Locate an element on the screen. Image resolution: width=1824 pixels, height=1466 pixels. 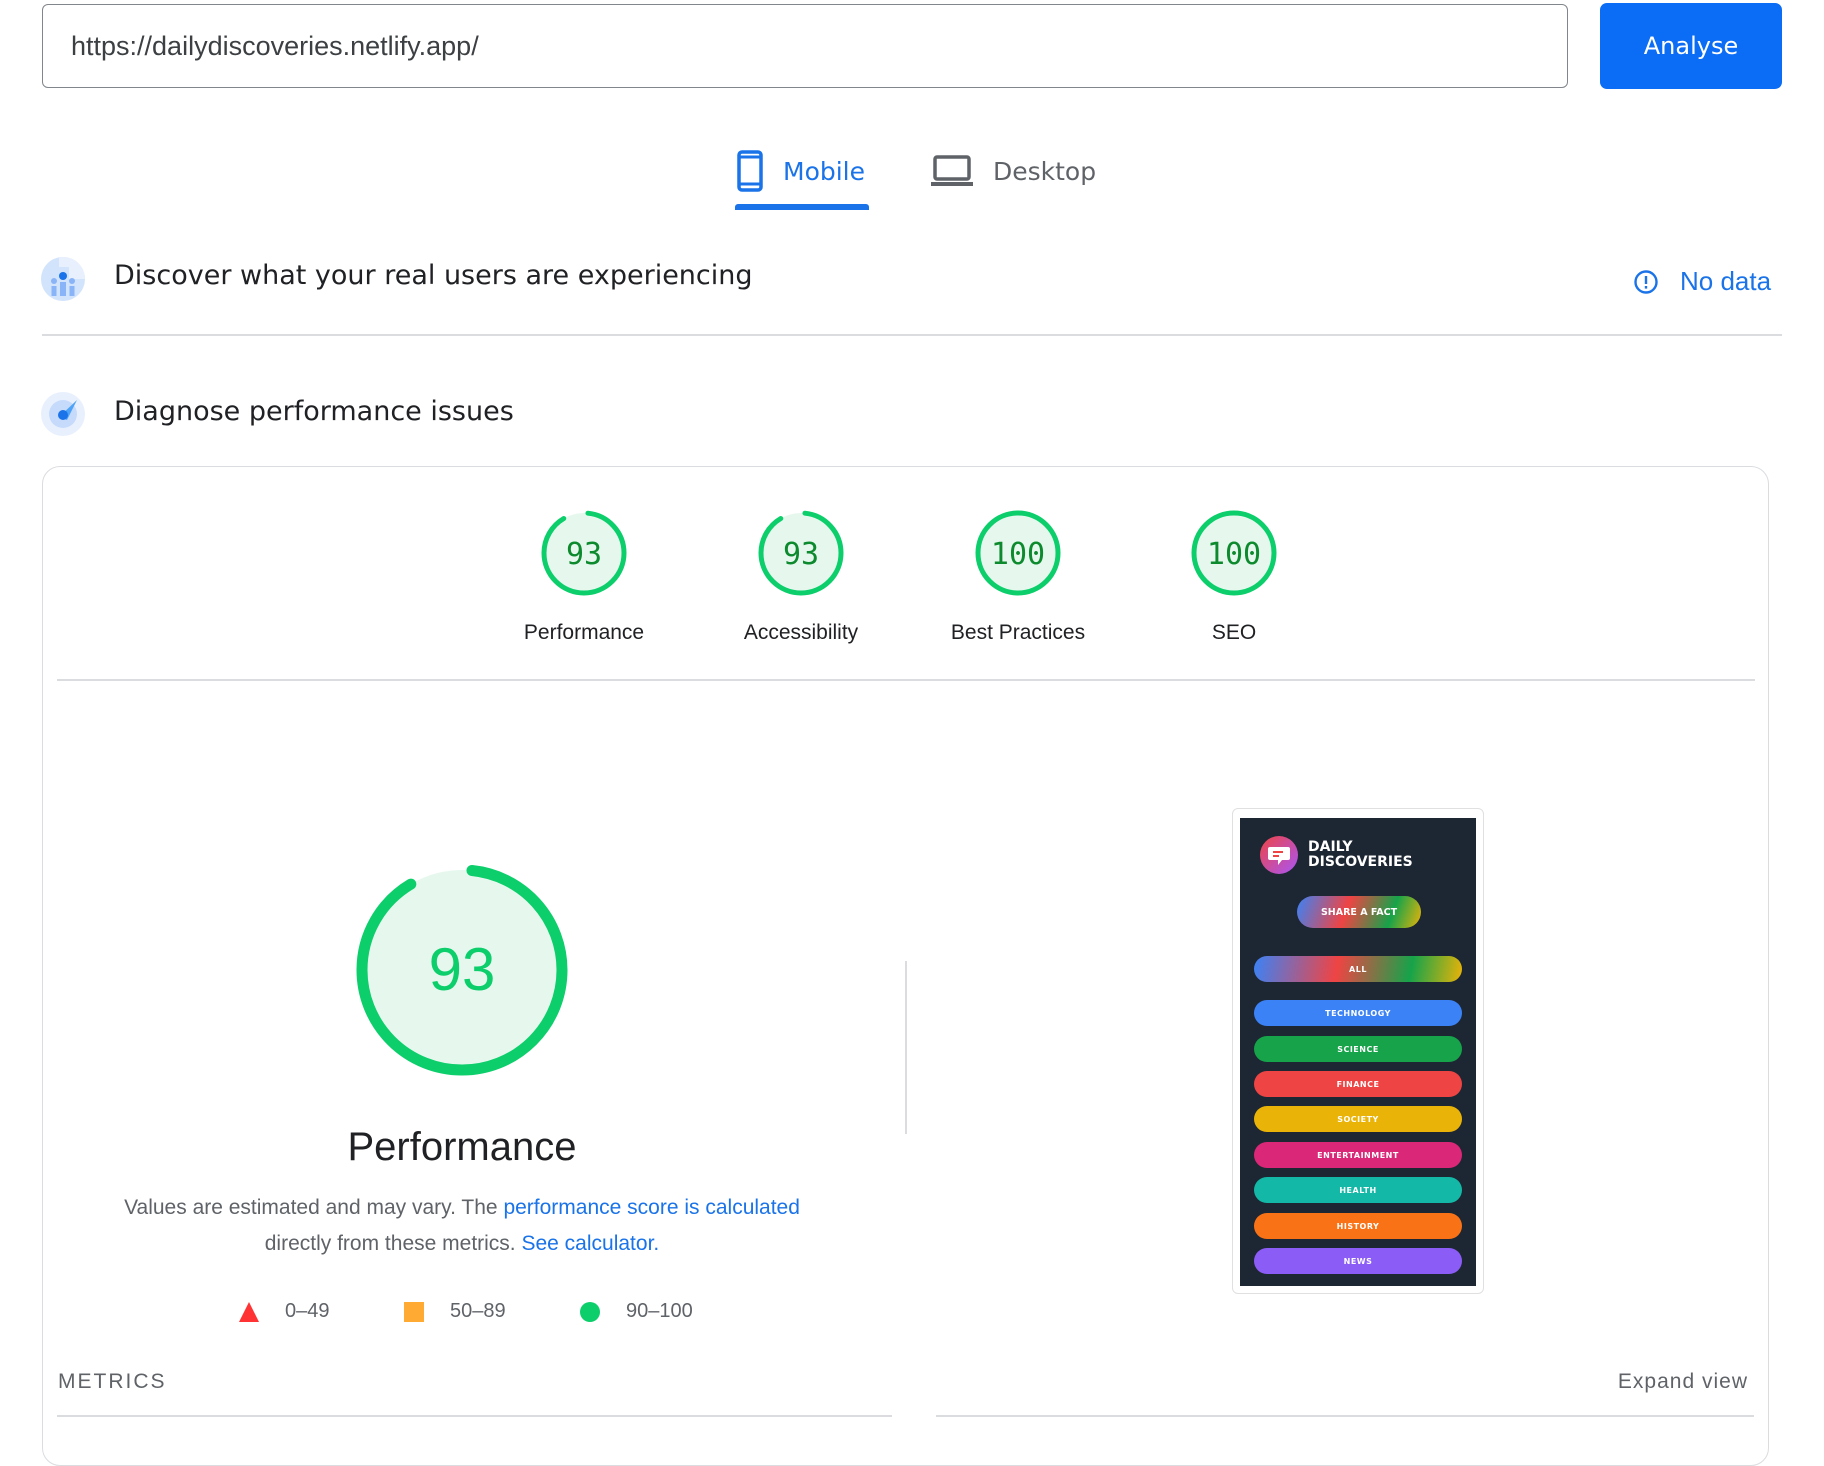
category-pill: FINANCE is located at coordinates (1358, 1084).